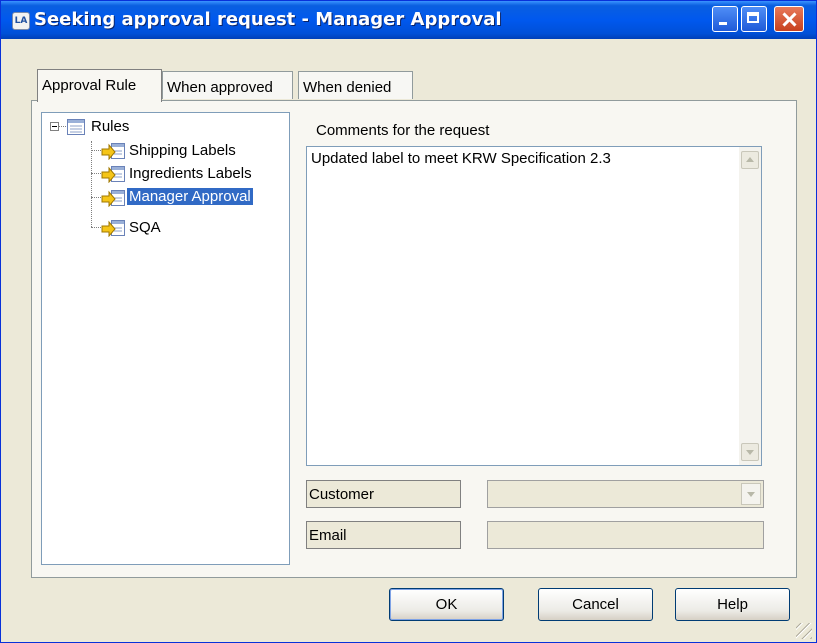  Describe the element at coordinates (383, 535) in the screenshot. I see `email-label: Email` at that location.